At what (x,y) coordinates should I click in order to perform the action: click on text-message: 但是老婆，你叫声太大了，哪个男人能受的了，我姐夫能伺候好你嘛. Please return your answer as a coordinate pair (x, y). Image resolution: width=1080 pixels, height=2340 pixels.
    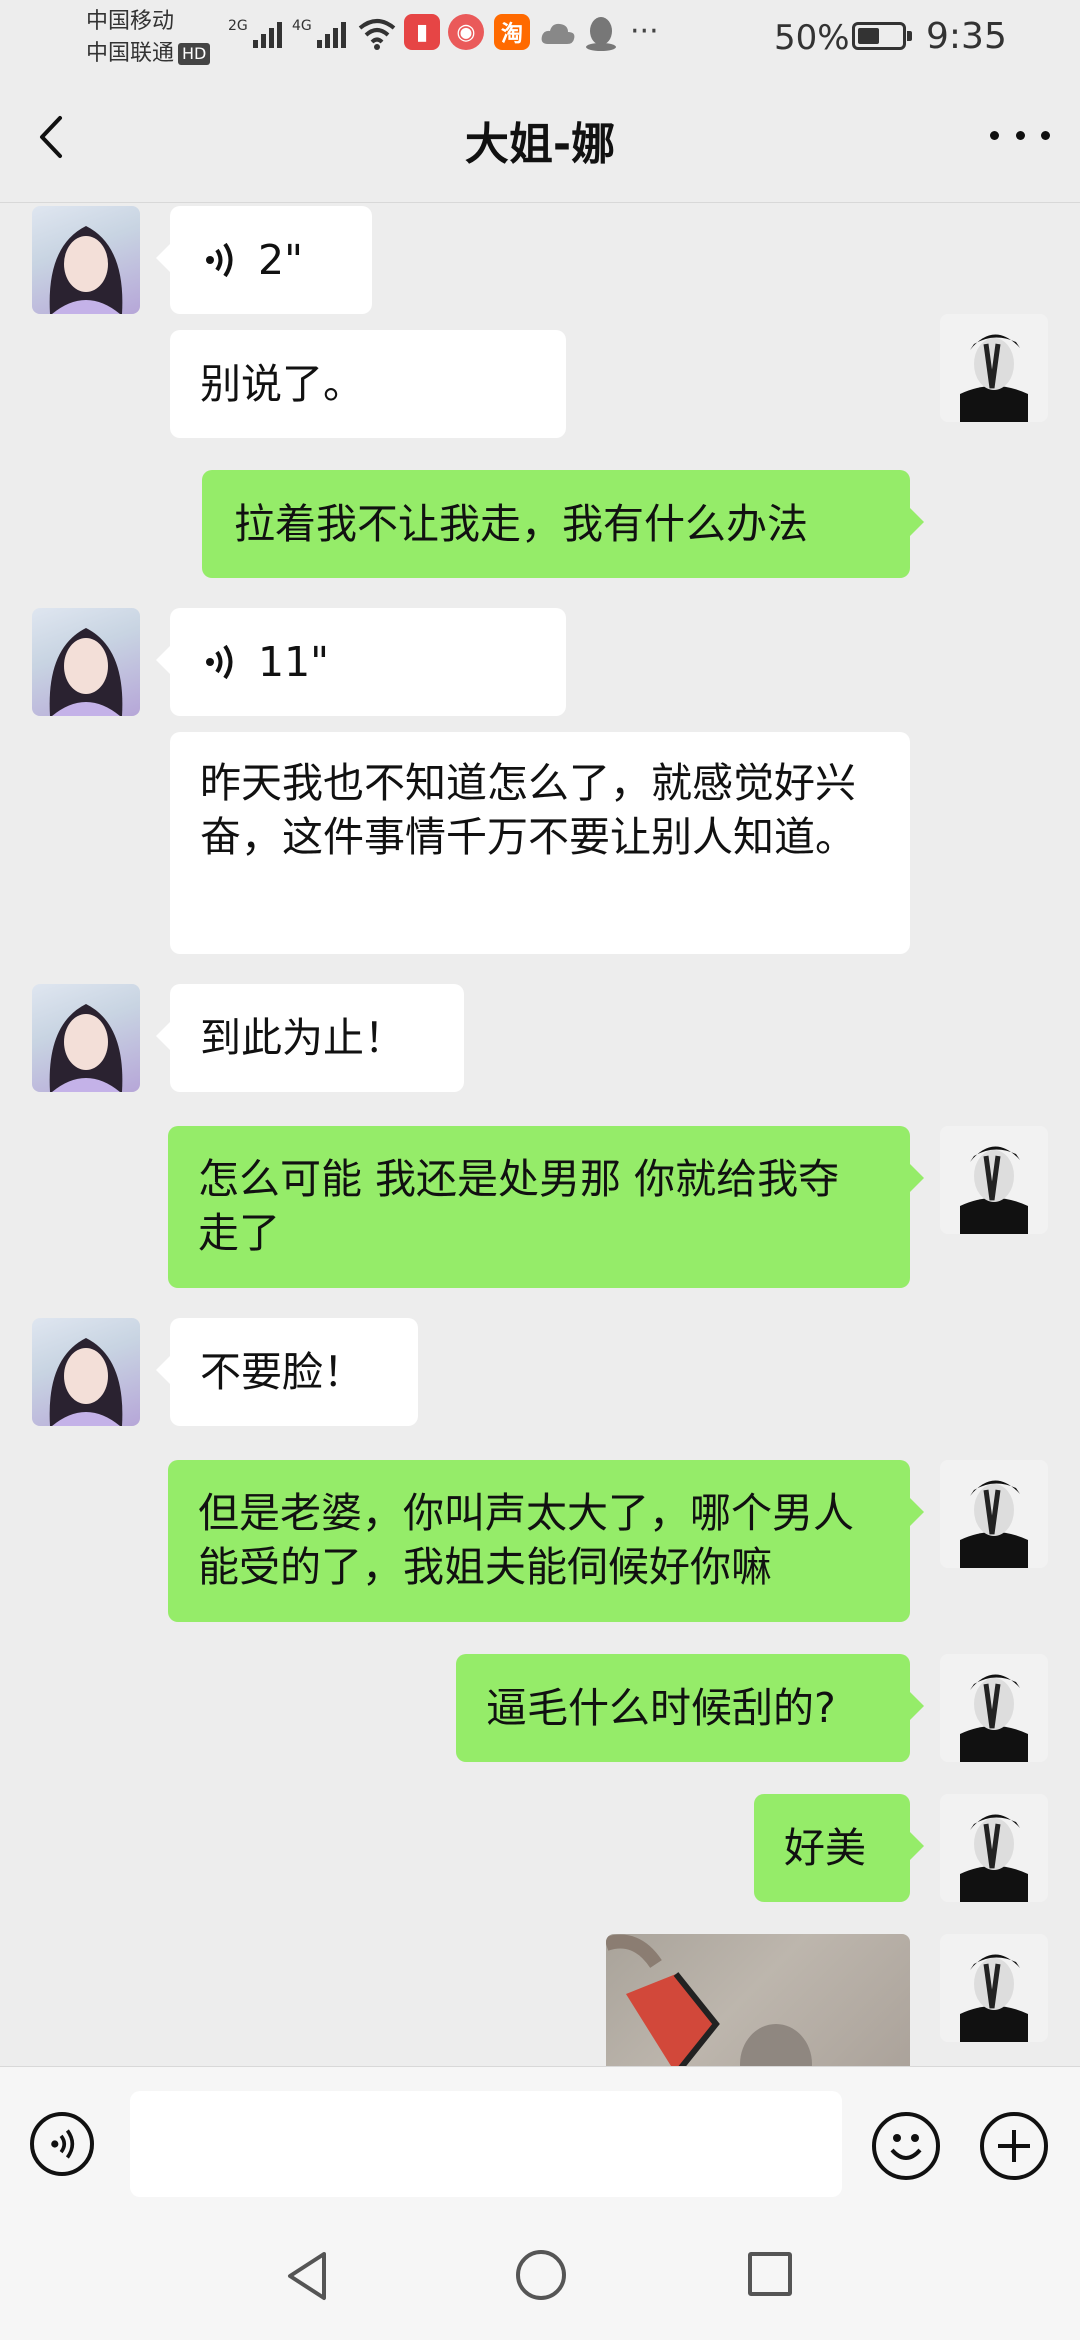
    Looking at the image, I should click on (546, 1541).